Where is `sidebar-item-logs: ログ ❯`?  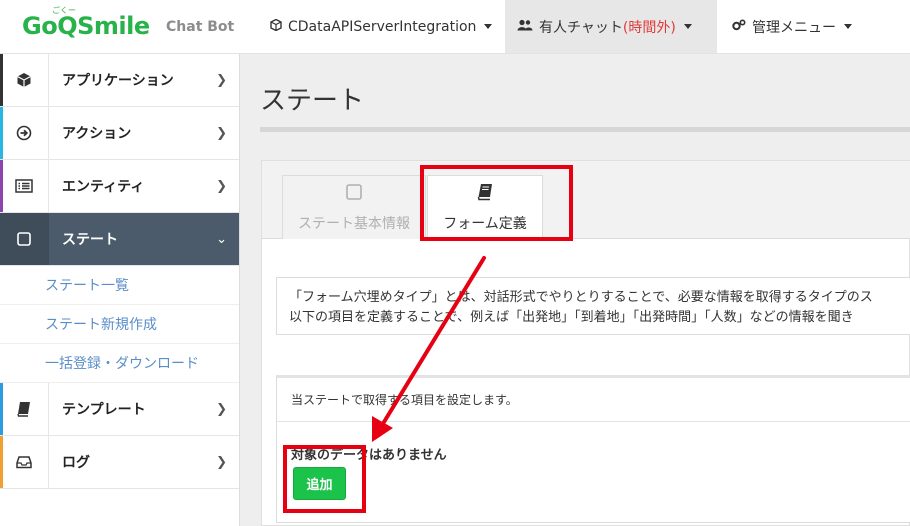
sidebar-item-logs: ログ ❯ is located at coordinates (119, 462).